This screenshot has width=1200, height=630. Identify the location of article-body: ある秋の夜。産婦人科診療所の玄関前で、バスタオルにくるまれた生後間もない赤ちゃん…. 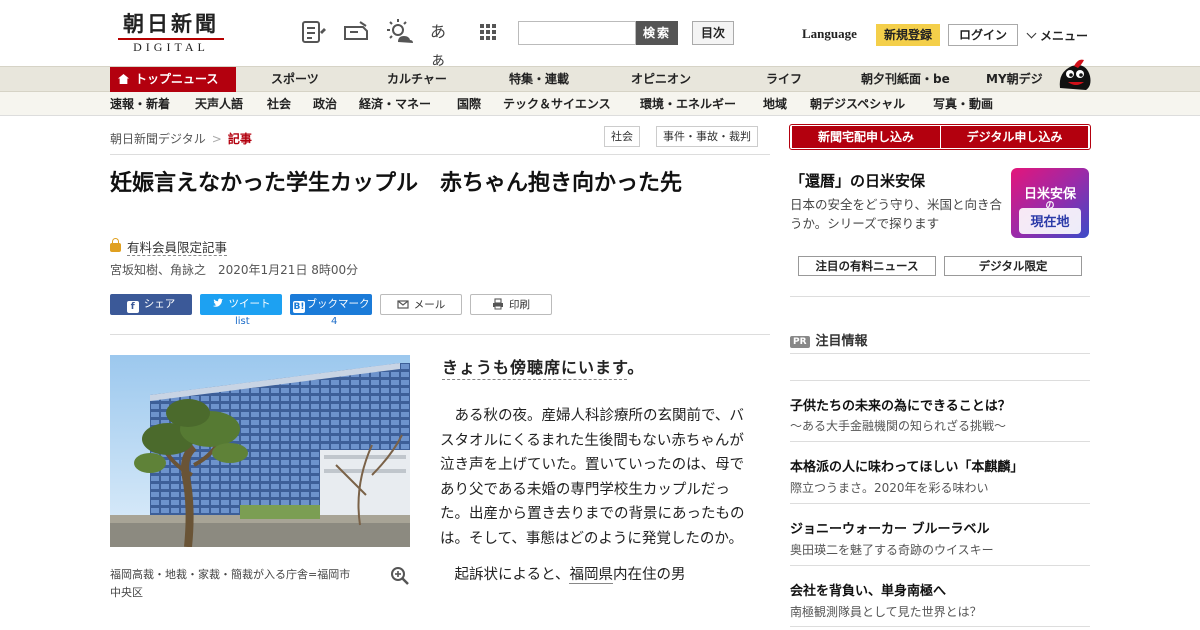
(595, 502).